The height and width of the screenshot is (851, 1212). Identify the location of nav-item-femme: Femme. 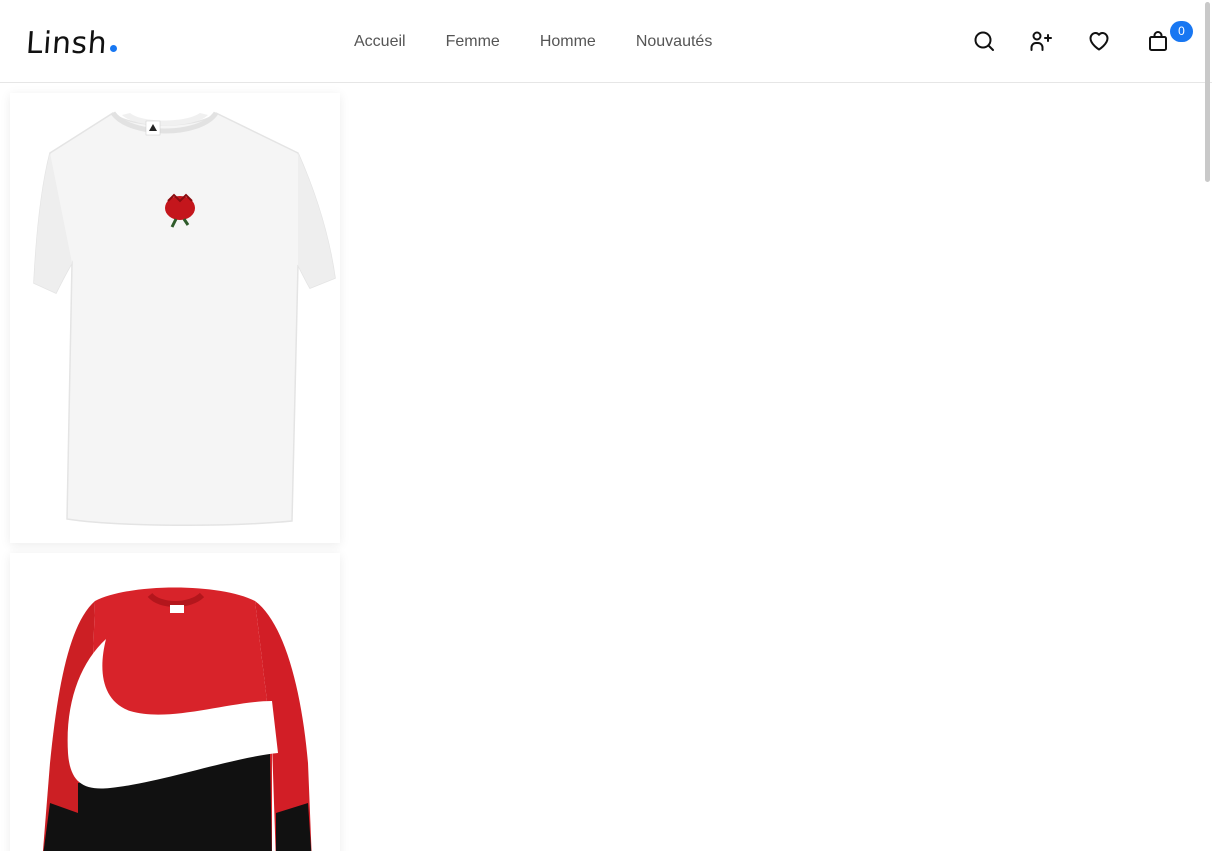
(473, 42).